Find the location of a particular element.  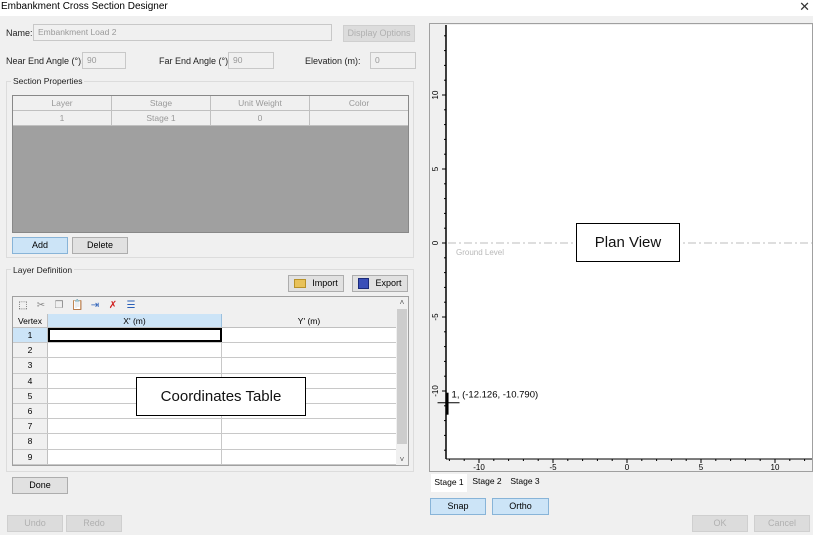

scroll-thumb is located at coordinates (402, 376).